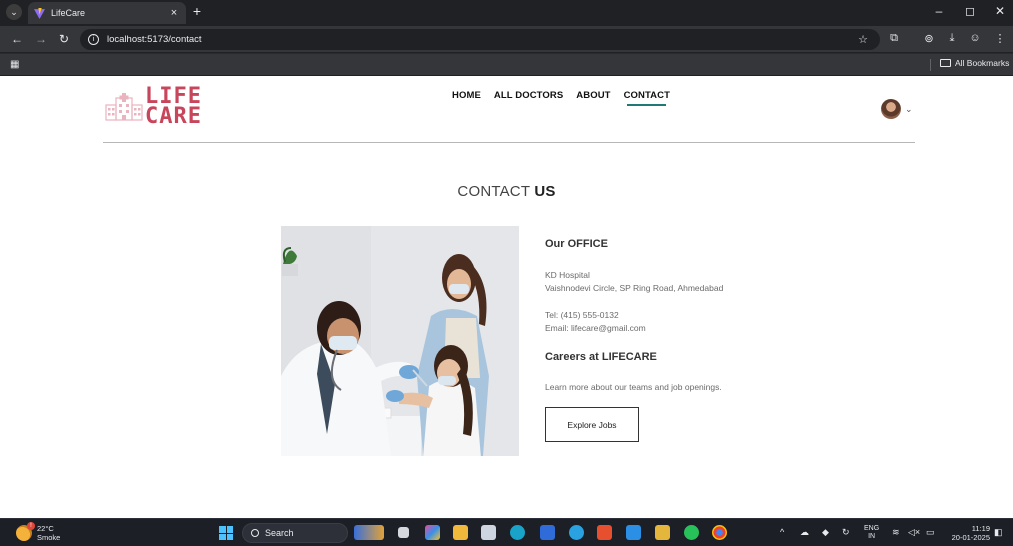 This screenshot has height=546, width=1013. Describe the element at coordinates (633, 532) in the screenshot. I see `vscode-icon` at that location.